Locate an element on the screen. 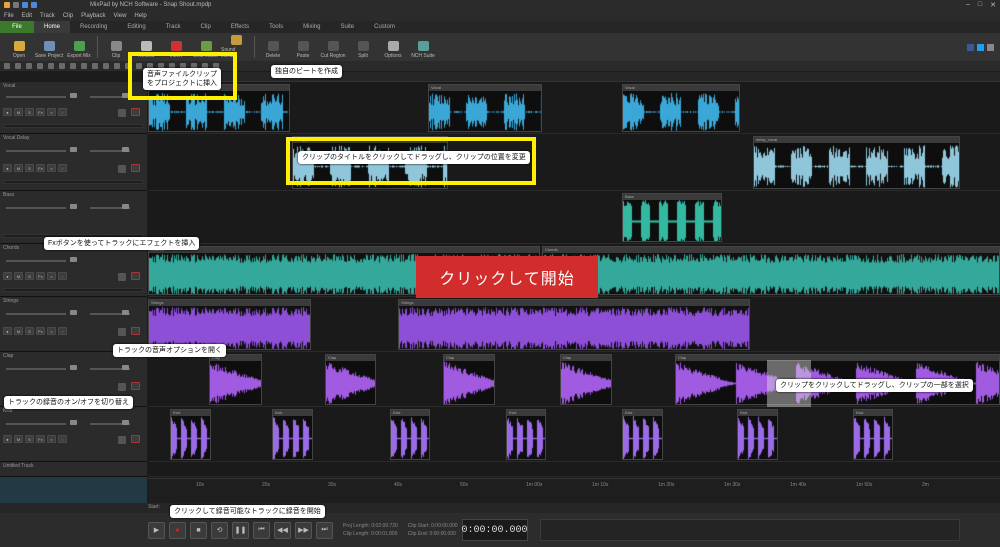 Image resolution: width=1000 pixels, height=547 pixels. tab-clip: Clip is located at coordinates (206, 27).